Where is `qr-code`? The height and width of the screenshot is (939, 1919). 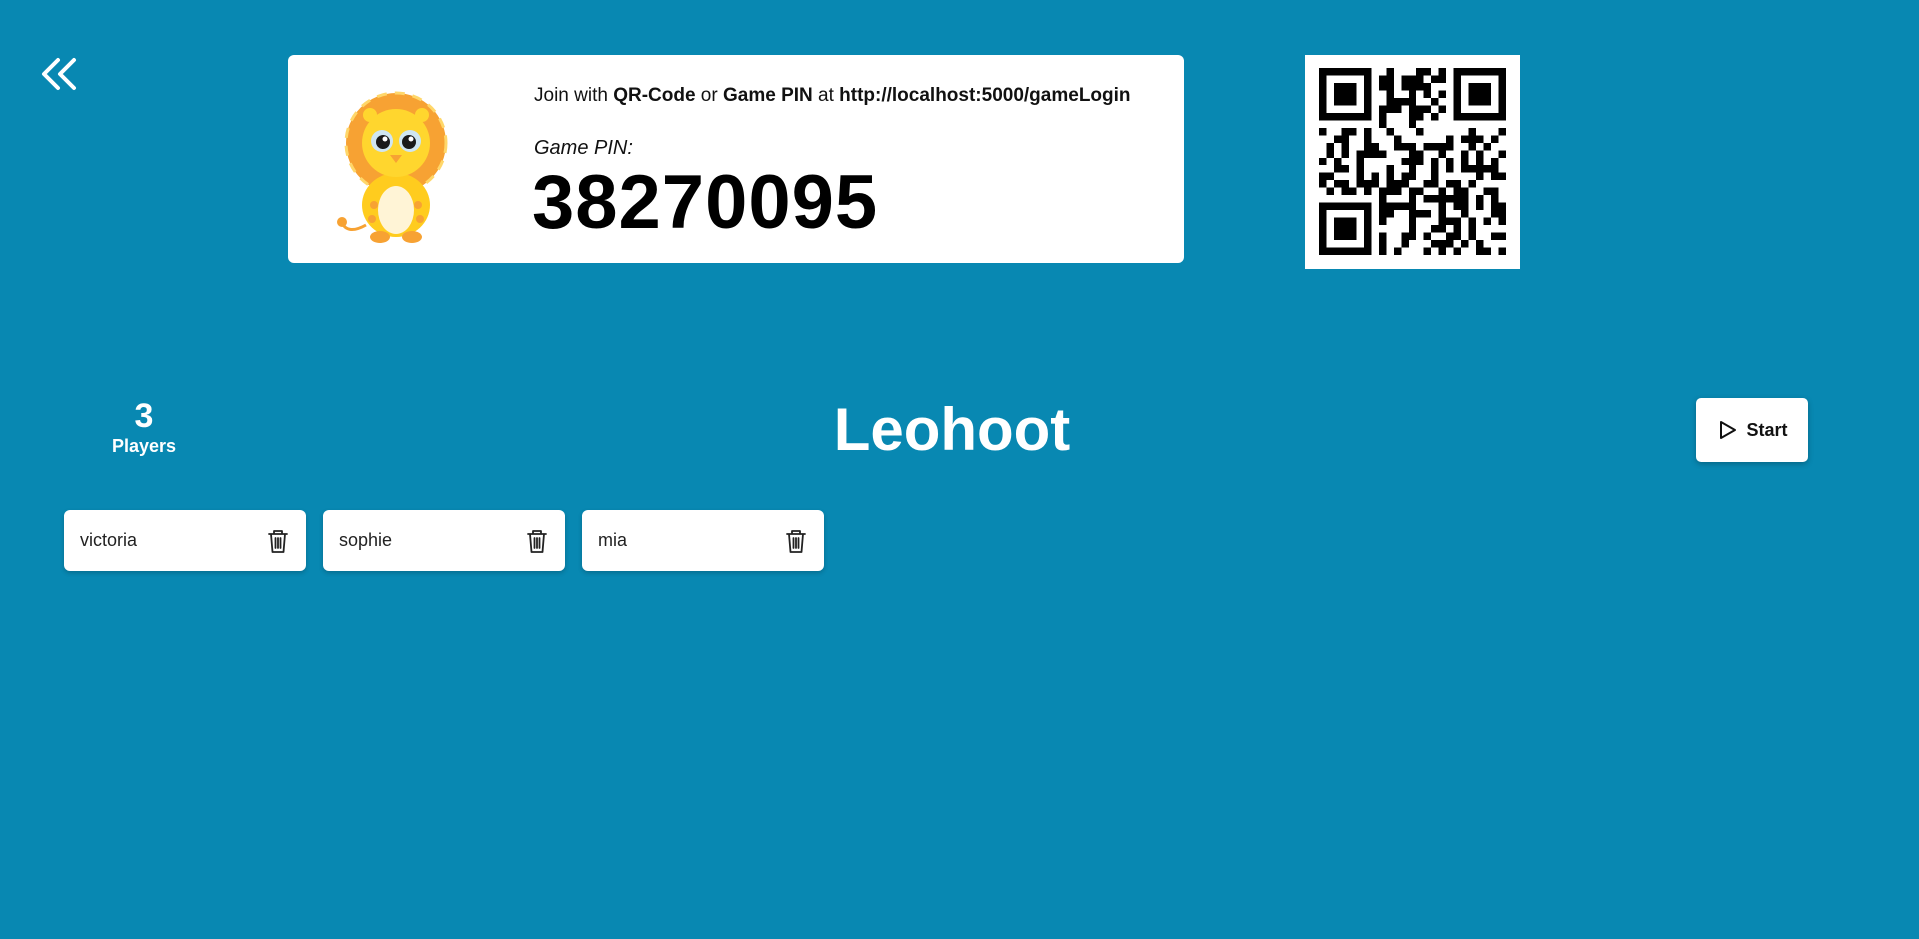 qr-code is located at coordinates (1412, 162).